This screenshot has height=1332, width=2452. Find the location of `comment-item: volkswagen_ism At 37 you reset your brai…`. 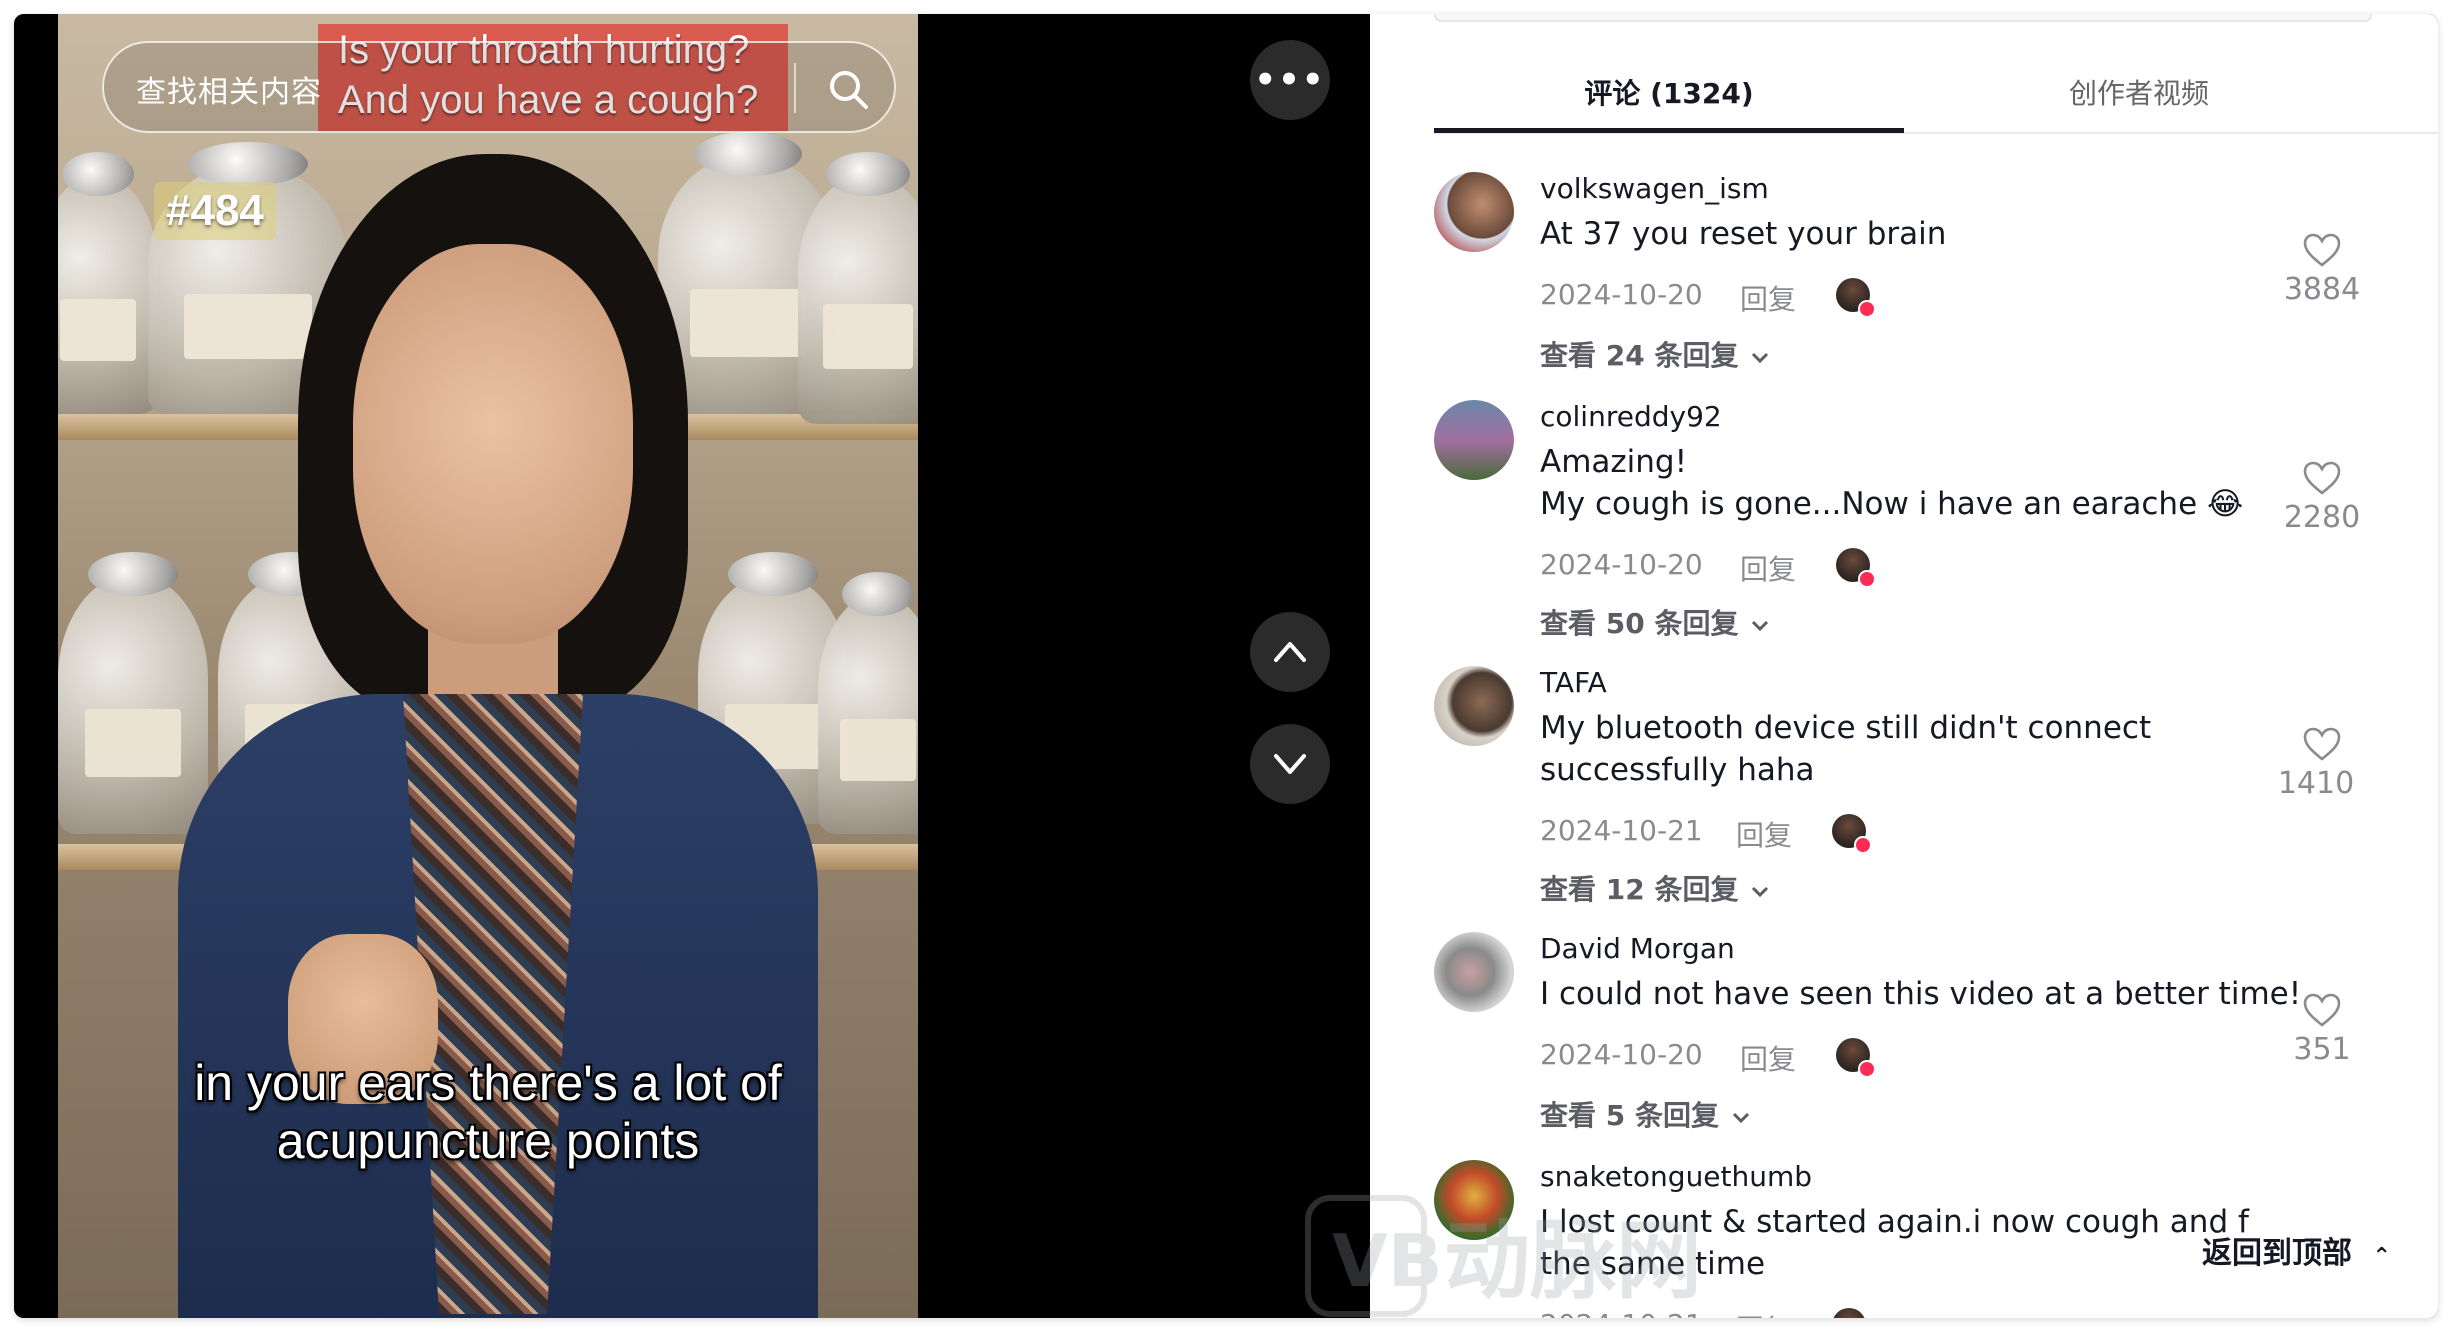

comment-item: volkswagen_ism At 37 you reset your brai… is located at coordinates (1924, 277).